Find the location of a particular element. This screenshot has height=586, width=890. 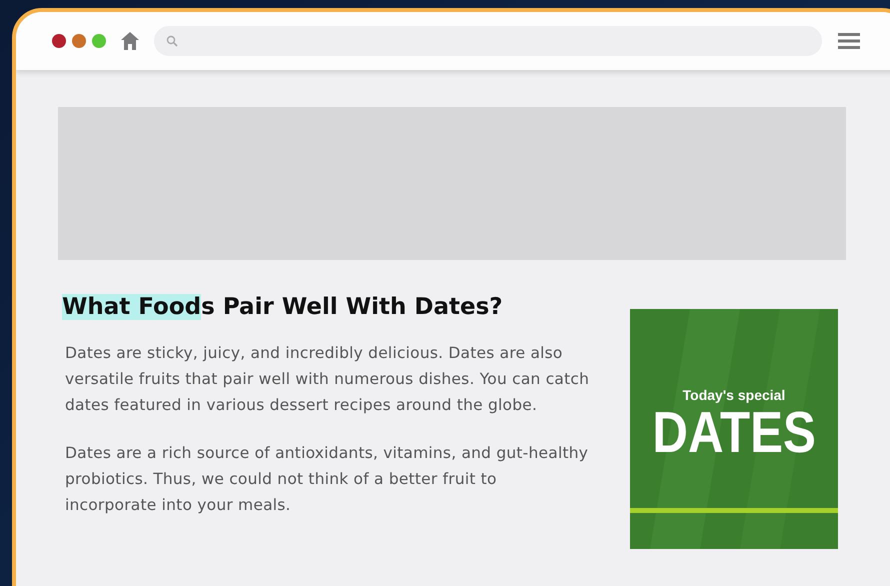

close-icon is located at coordinates (59, 41).